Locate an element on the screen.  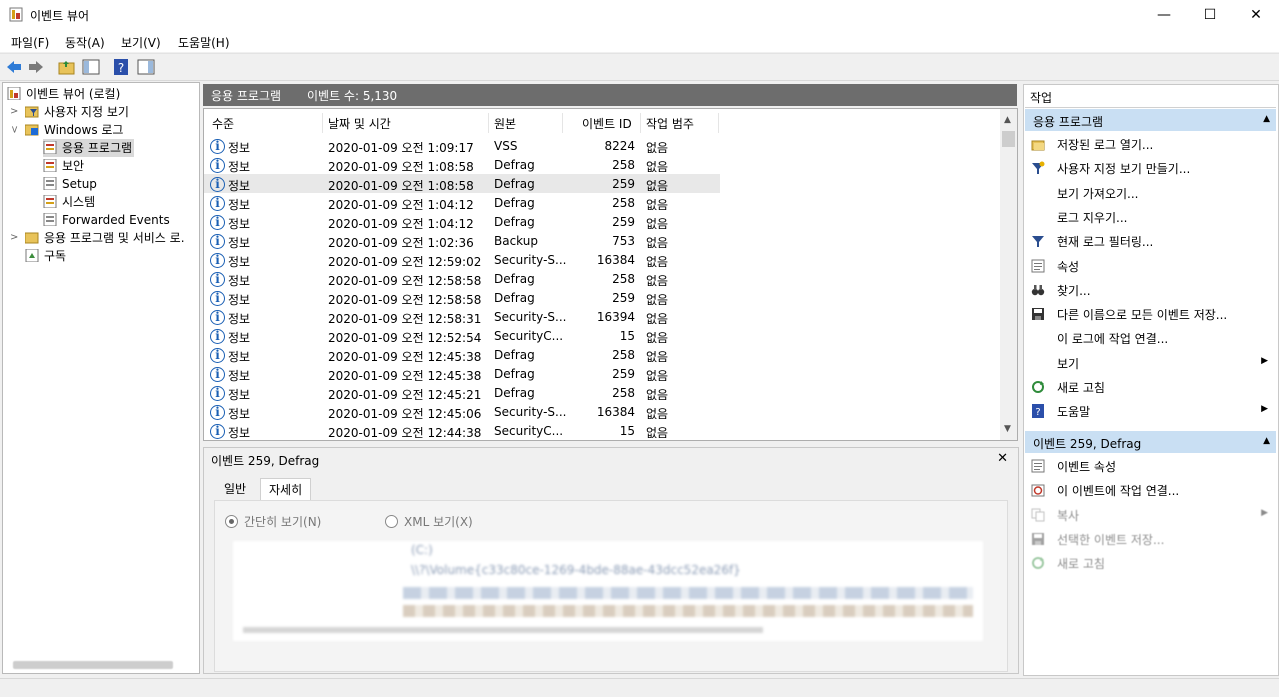
forward-icon is located at coordinates (36, 67).